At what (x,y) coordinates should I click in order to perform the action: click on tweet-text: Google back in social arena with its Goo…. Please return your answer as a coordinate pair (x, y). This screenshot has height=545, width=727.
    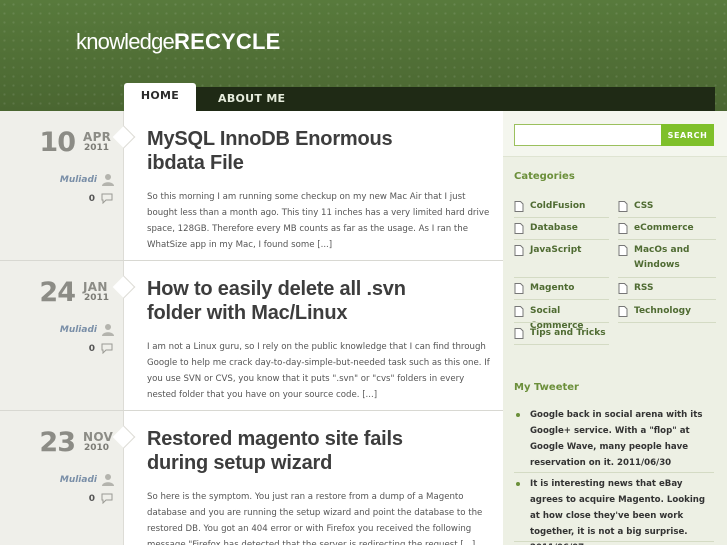
    Looking at the image, I should click on (616, 439).